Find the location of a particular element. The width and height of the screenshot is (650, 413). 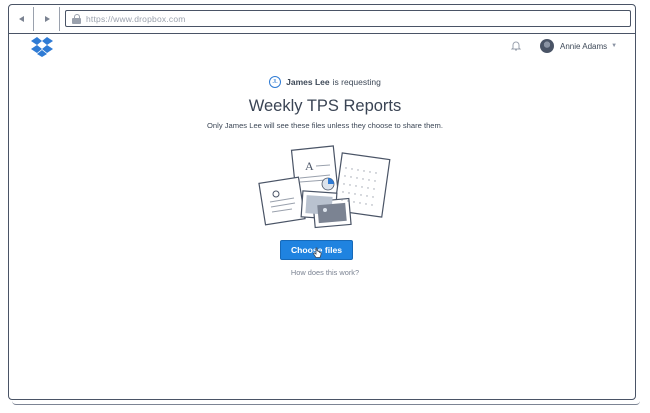

pointer-cursor-icon is located at coordinates (317, 252).